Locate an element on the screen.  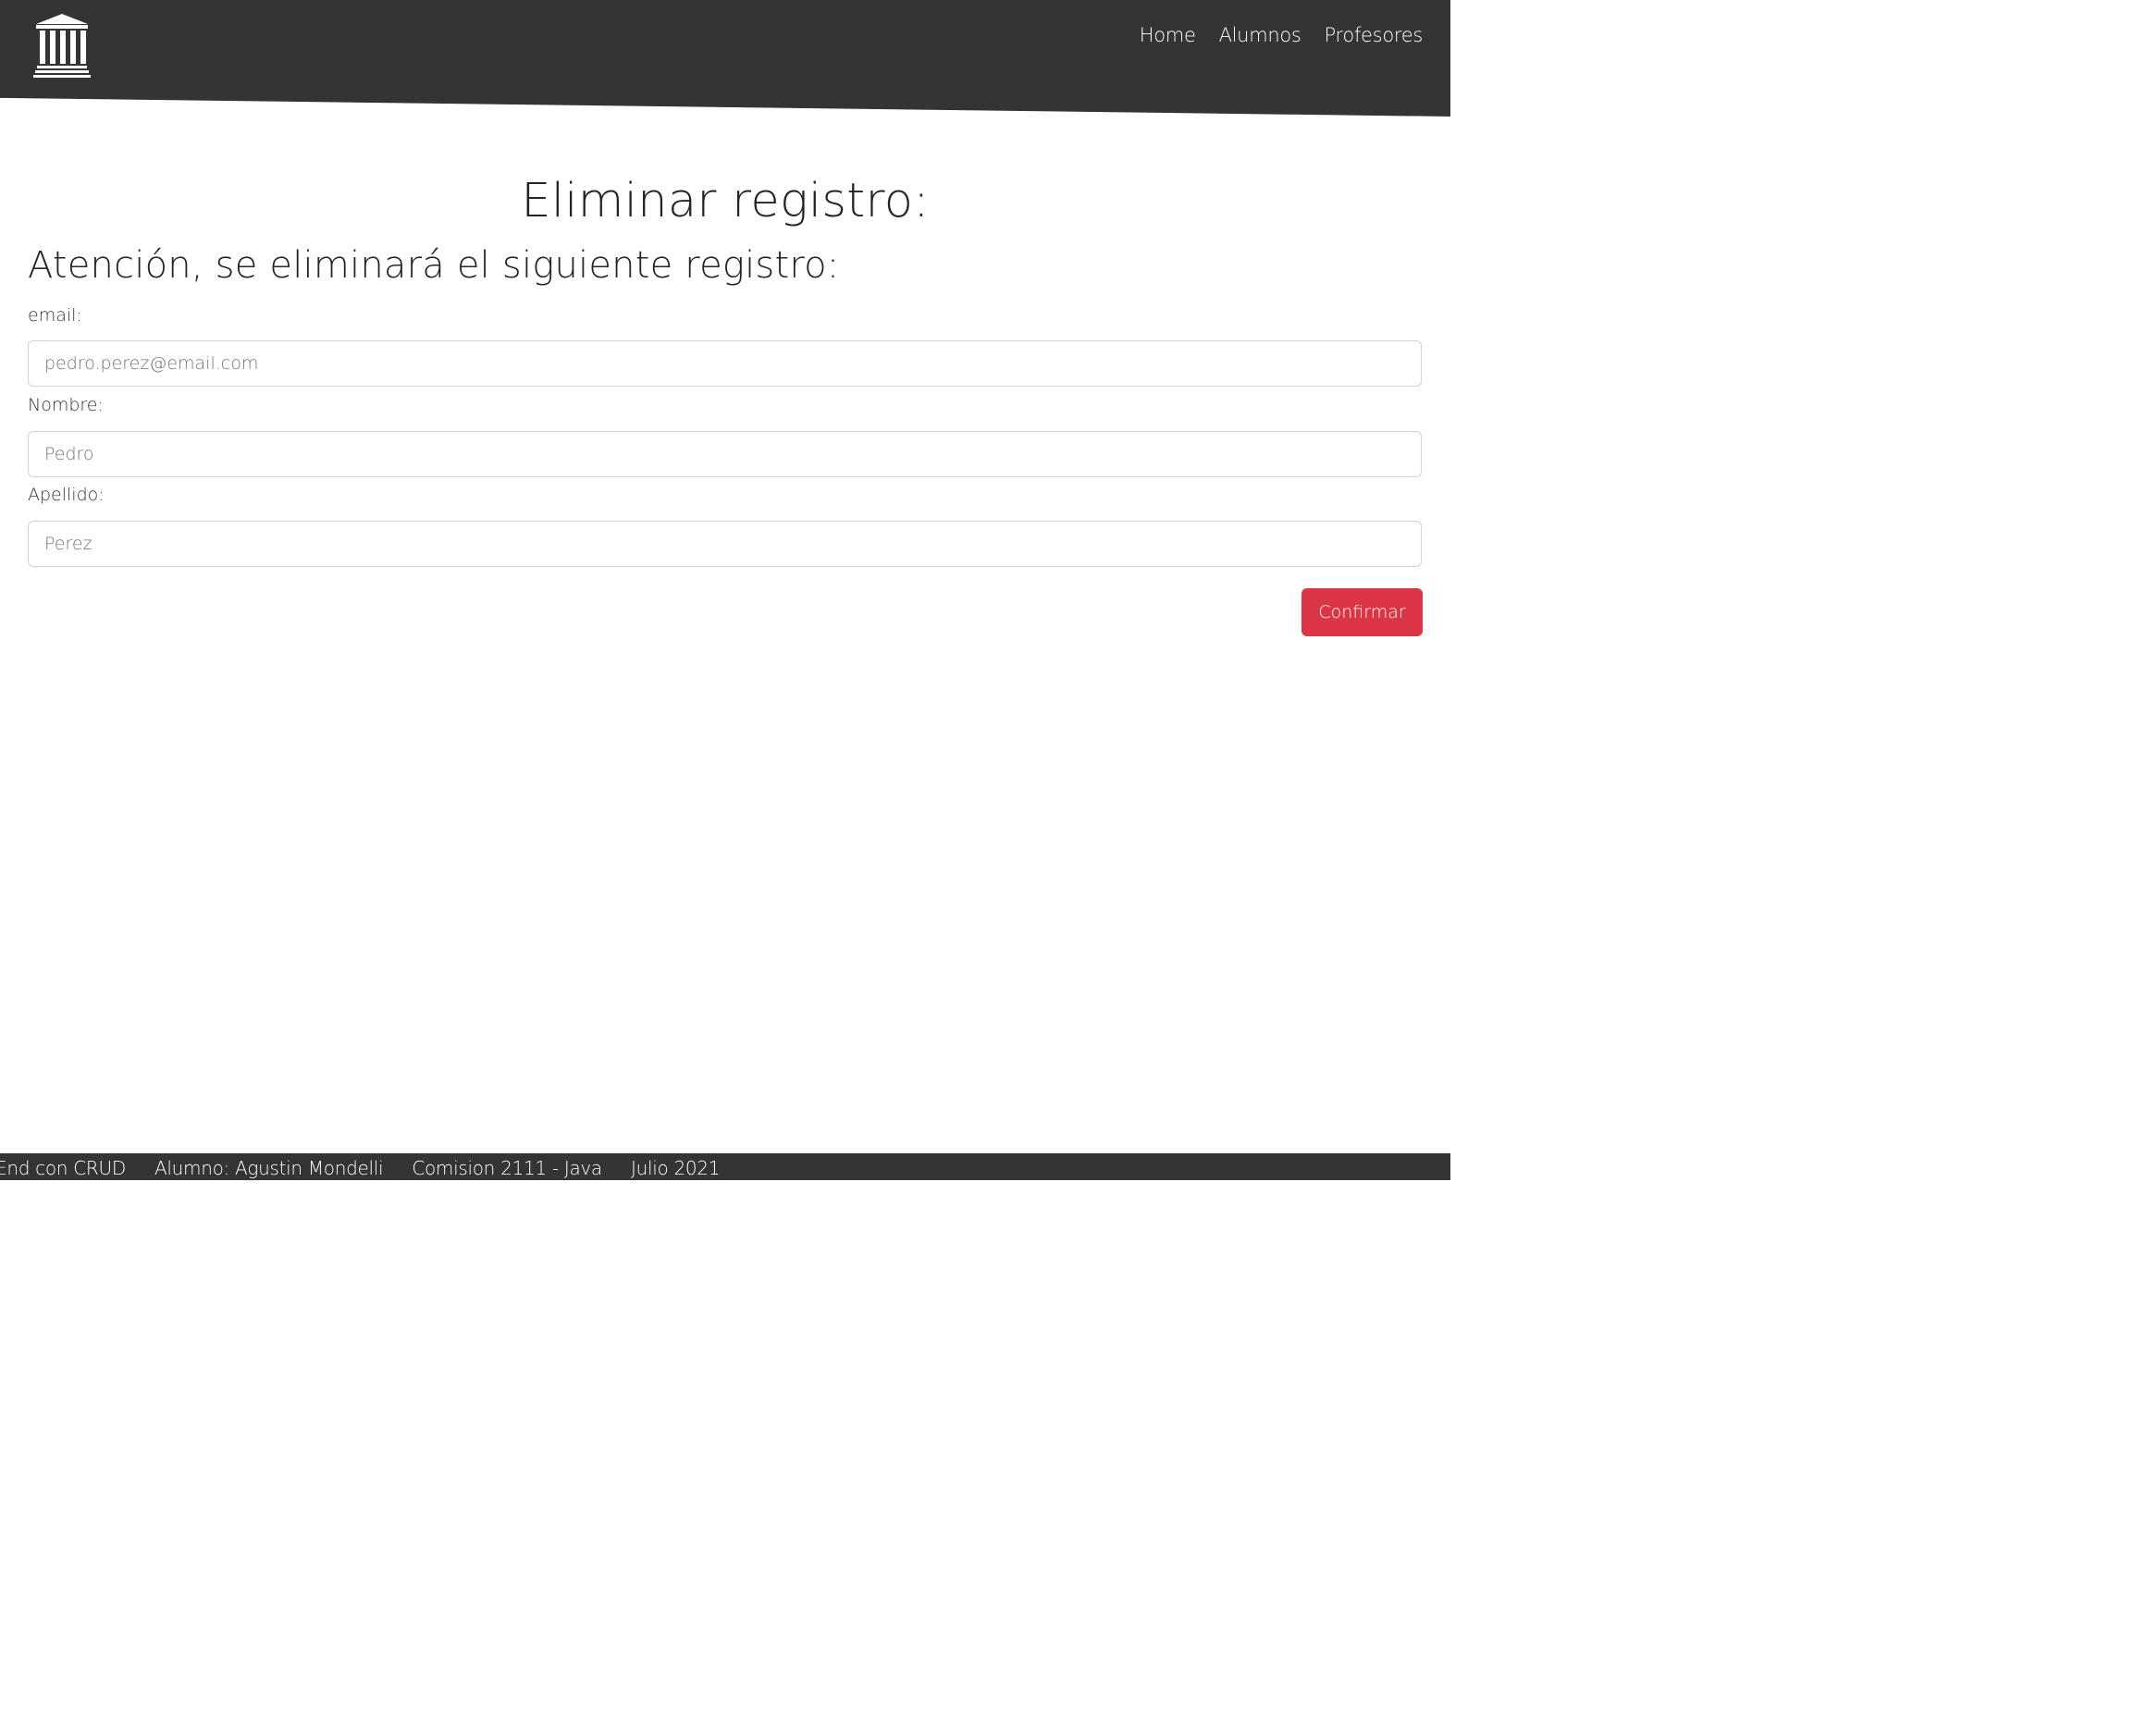
email-field is located at coordinates (725, 363).